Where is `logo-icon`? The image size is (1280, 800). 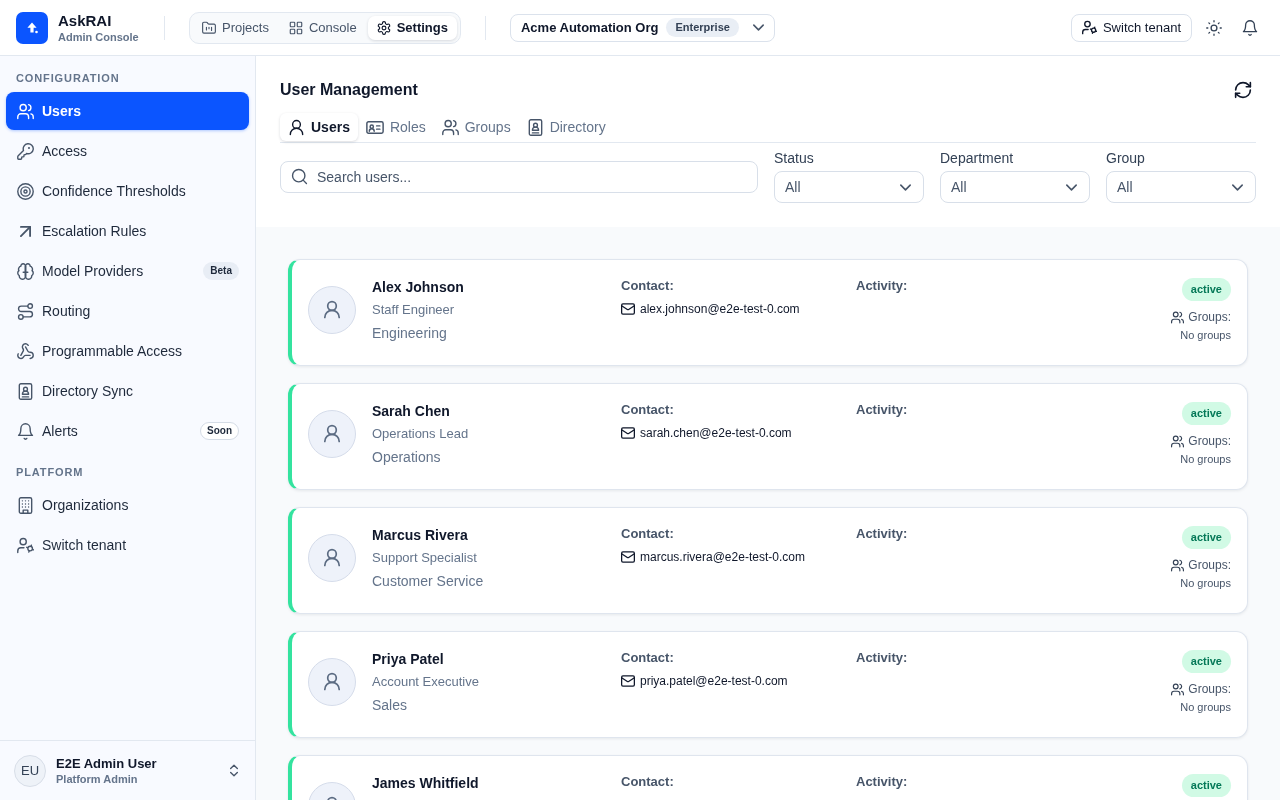
logo-icon is located at coordinates (32, 27).